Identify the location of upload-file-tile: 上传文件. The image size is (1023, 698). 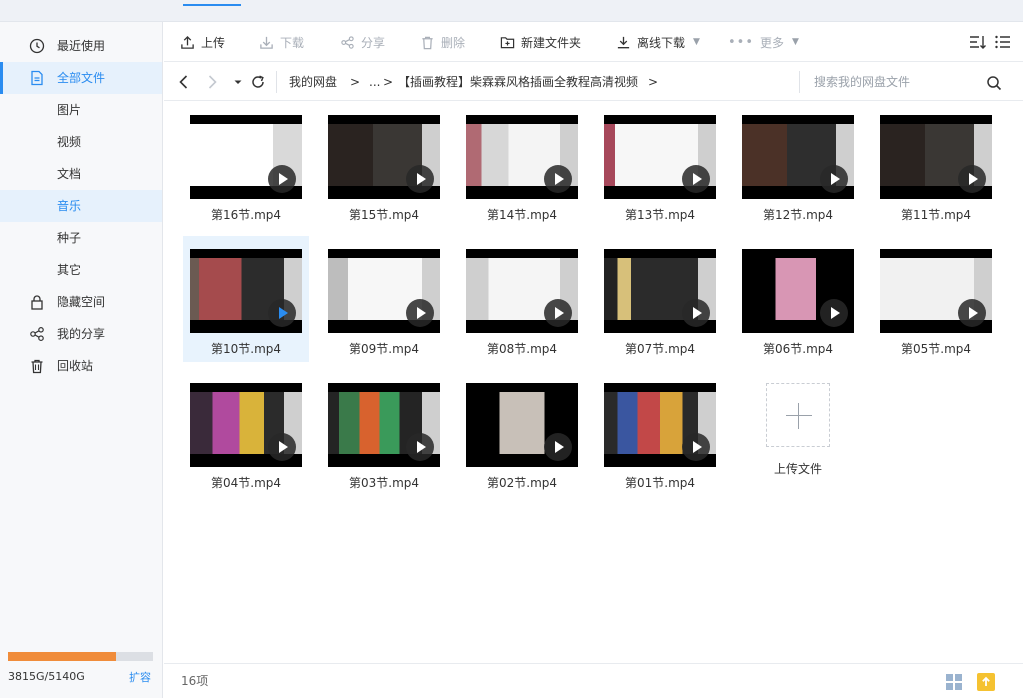
(798, 433).